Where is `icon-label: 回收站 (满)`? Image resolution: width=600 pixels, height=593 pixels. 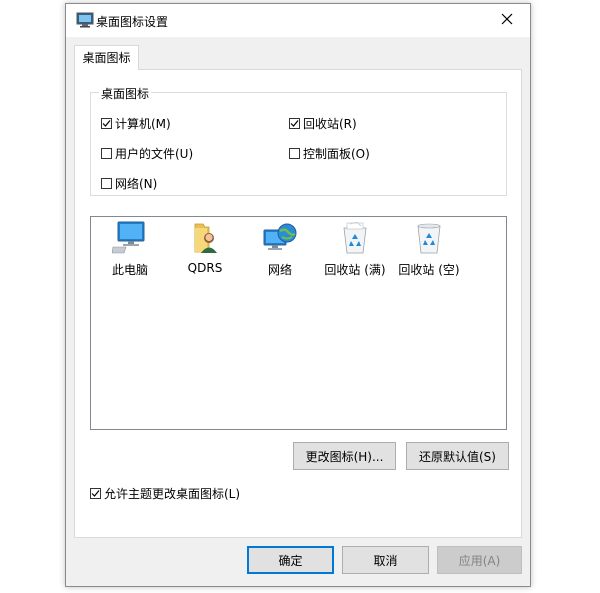 icon-label: 回收站 (满) is located at coordinates (355, 270).